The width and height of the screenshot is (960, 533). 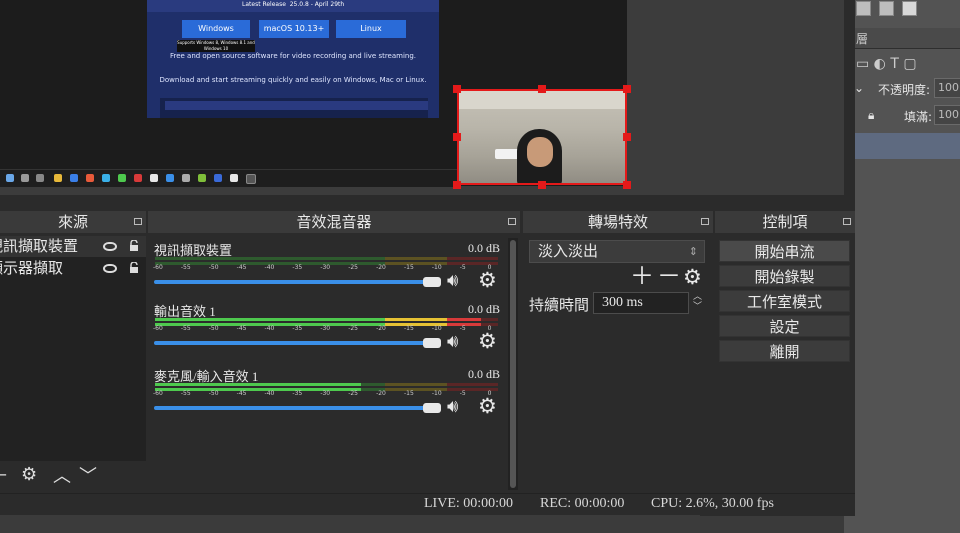 I want to click on duration-input: 300 ms, so click(x=641, y=303).